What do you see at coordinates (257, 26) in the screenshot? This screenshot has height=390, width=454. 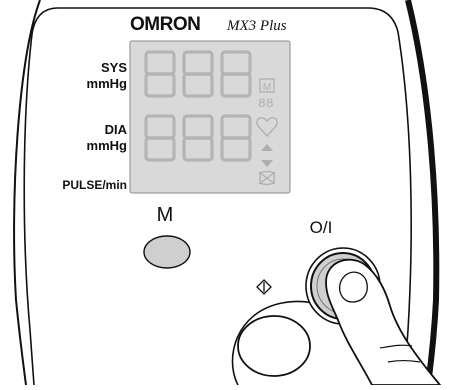 I see `model-name: MX3 Plus` at bounding box center [257, 26].